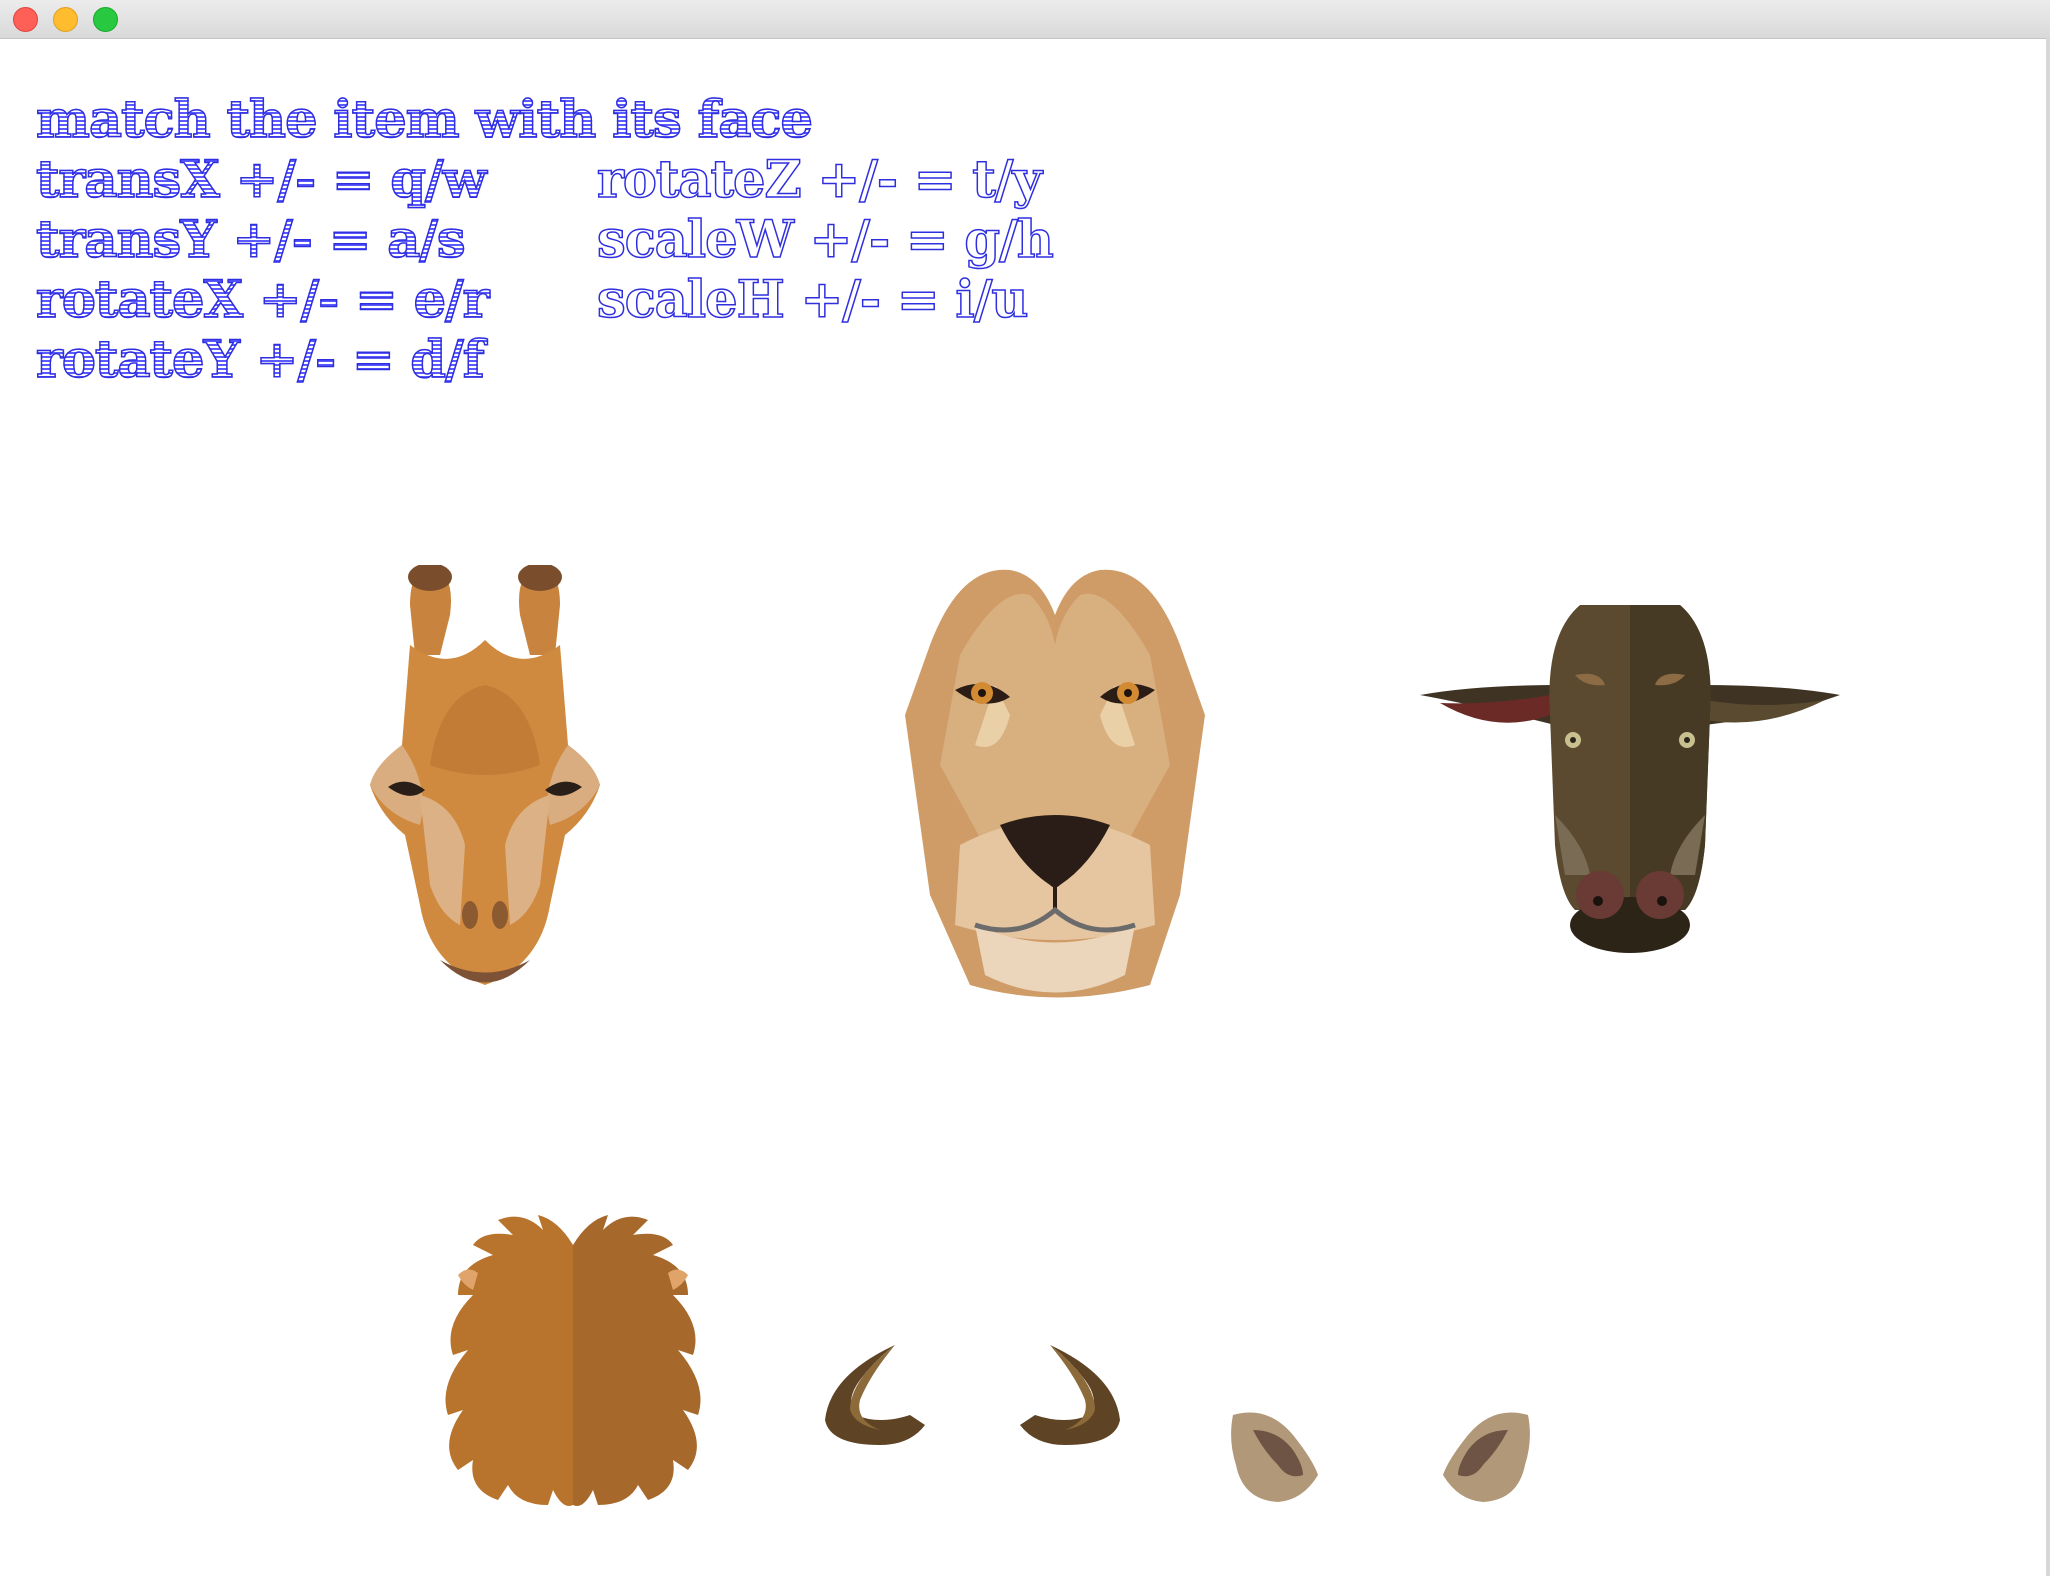 The height and width of the screenshot is (1576, 2050). I want to click on bull-face-icon, so click(1630, 779).